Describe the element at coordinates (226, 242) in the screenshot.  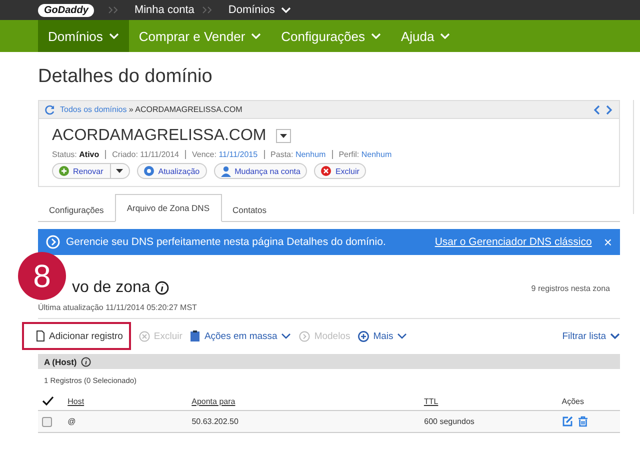
I see `banner-text: Gerencie seu DNS perfeitamente nesta página Detalhes do domínio.` at that location.